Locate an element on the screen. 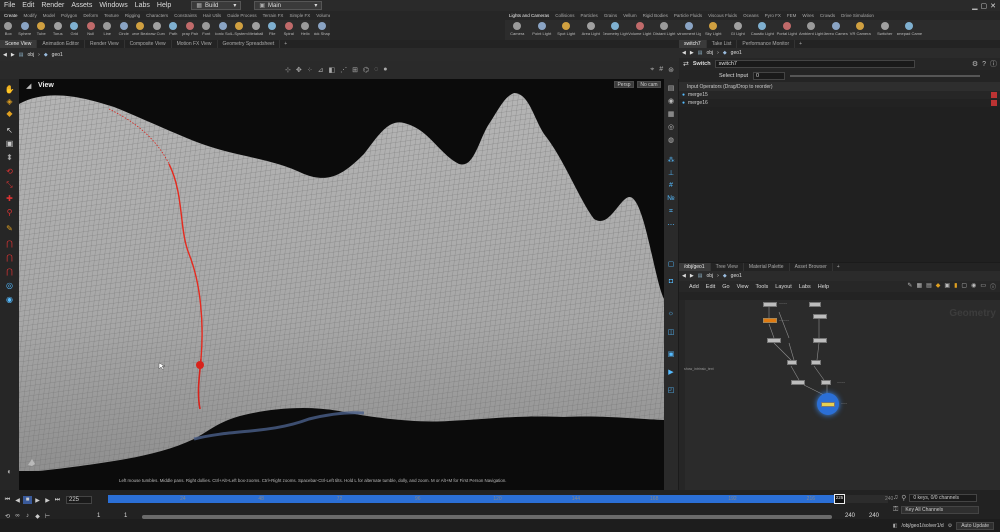  tool-environment-light: Environment Light is located at coordinates (689, 28).